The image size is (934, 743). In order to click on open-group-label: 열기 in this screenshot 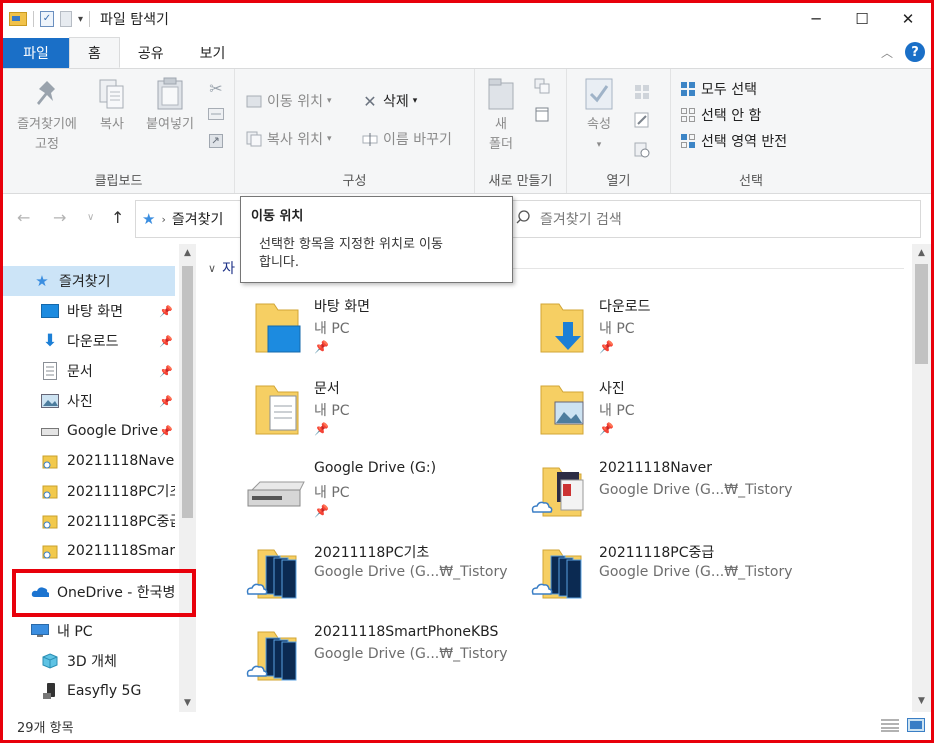, I will do `click(618, 181)`.